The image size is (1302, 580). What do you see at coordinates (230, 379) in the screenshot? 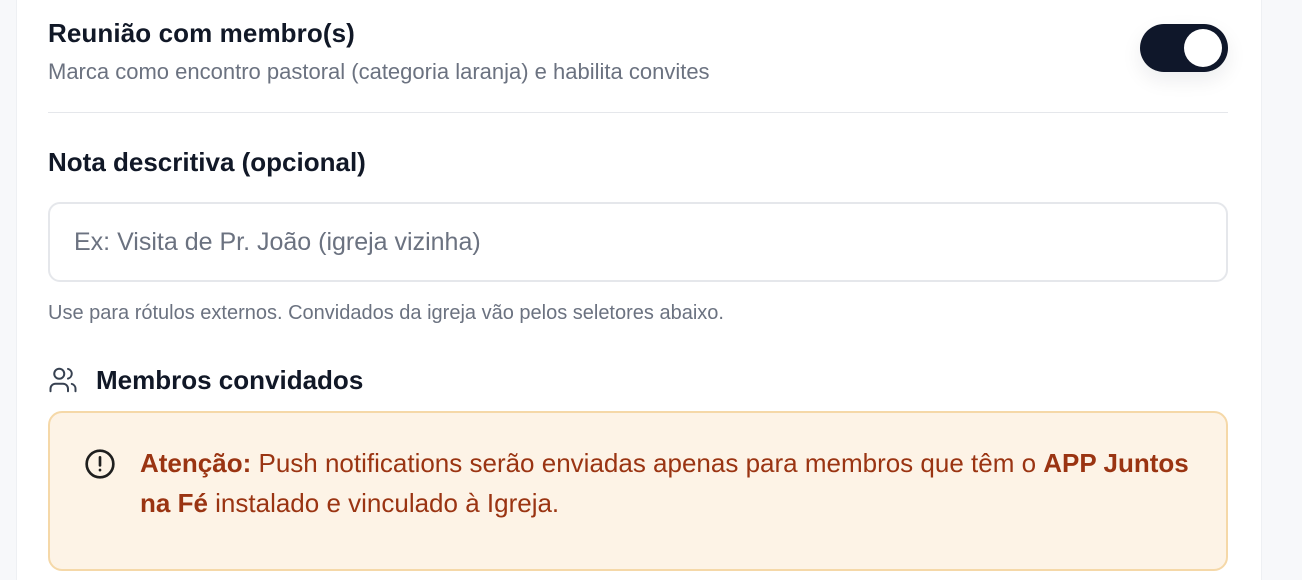
I see `members-title: Membros convidados` at bounding box center [230, 379].